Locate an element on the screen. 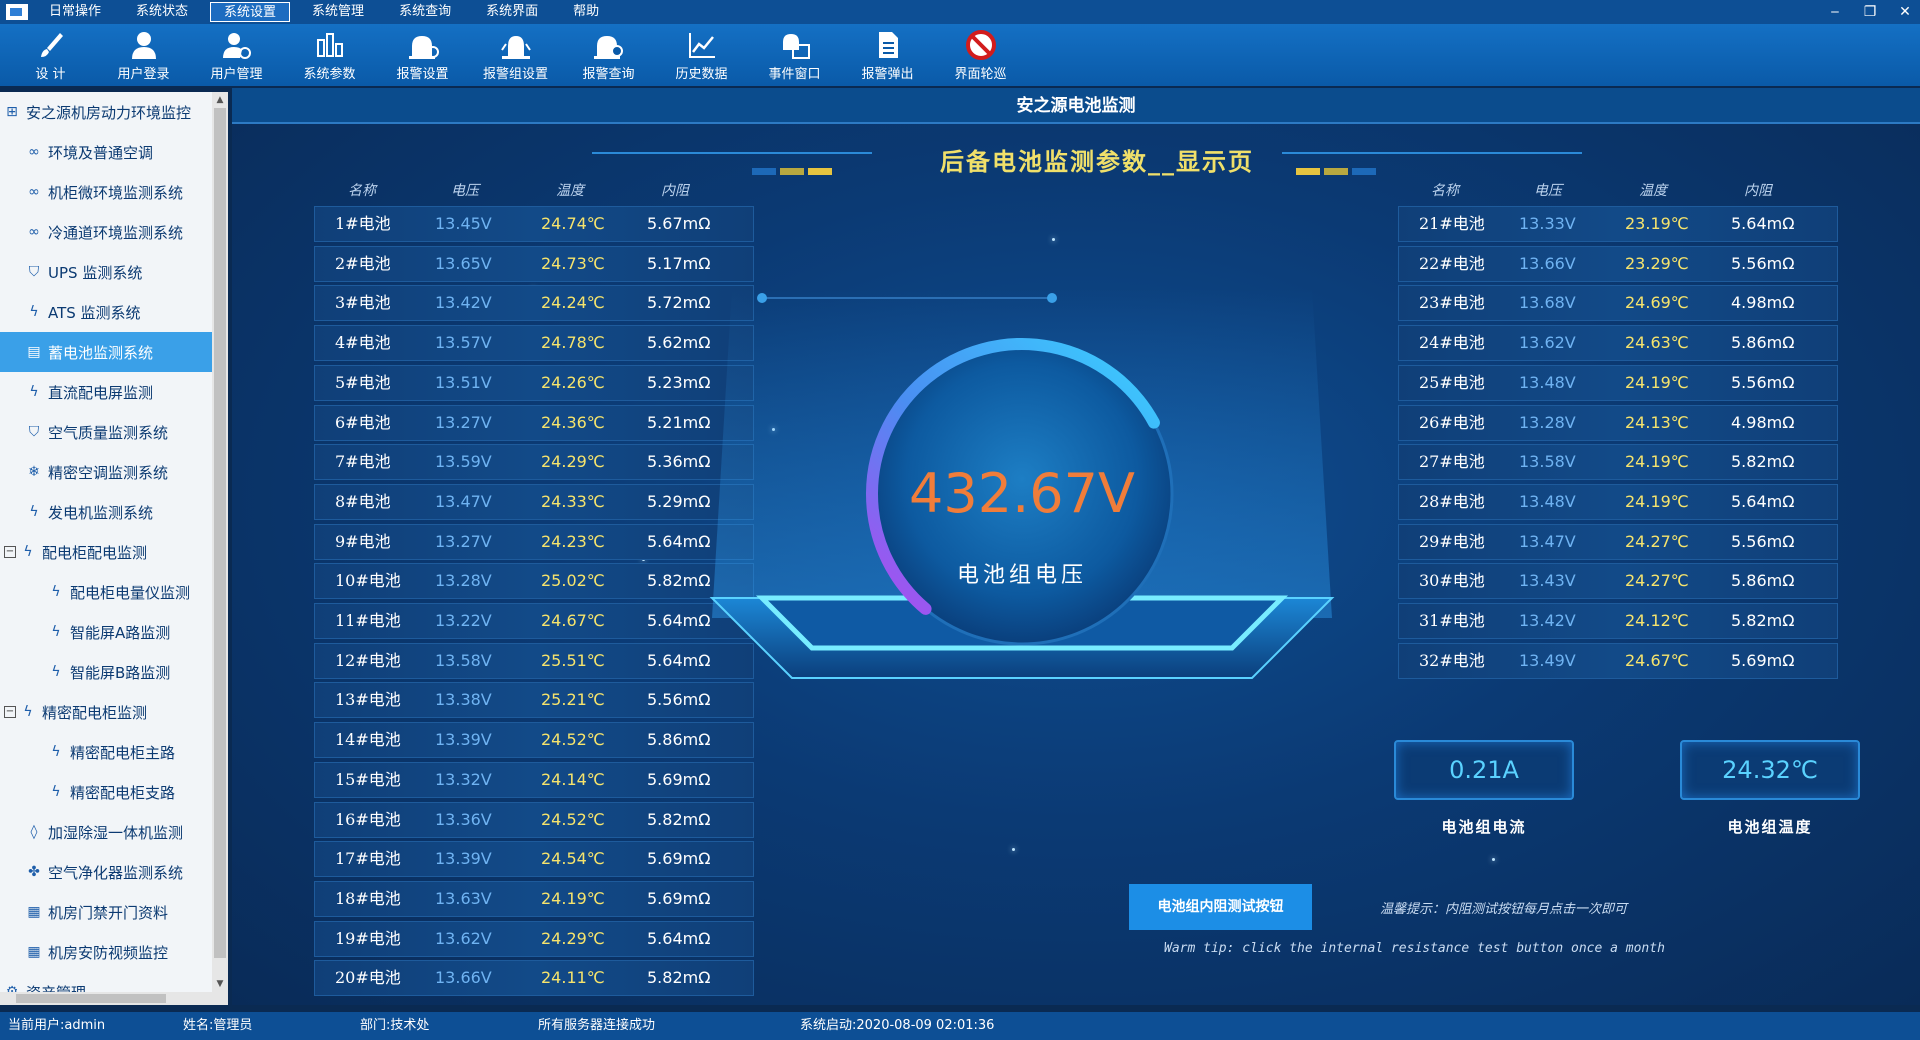 The height and width of the screenshot is (1040, 1920). battery-voltage: 13.42V is located at coordinates (463, 303).